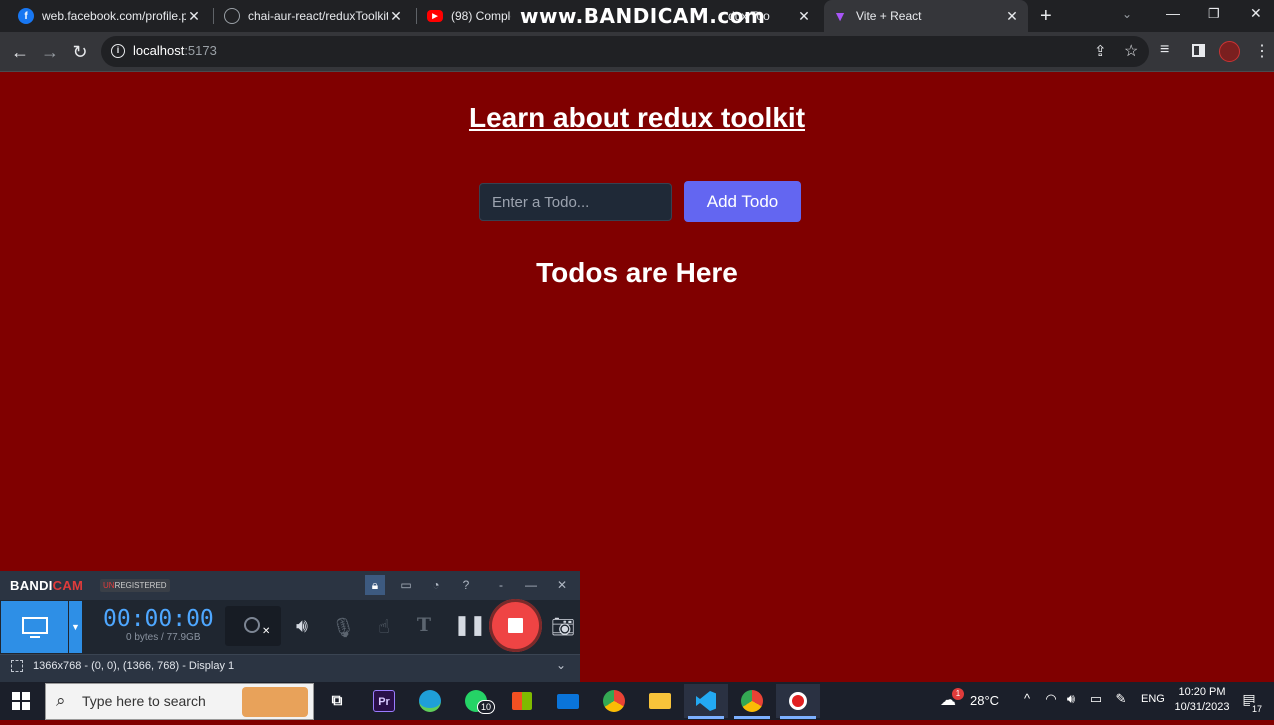  I want to click on expand-icon: ⌄, so click(561, 665).